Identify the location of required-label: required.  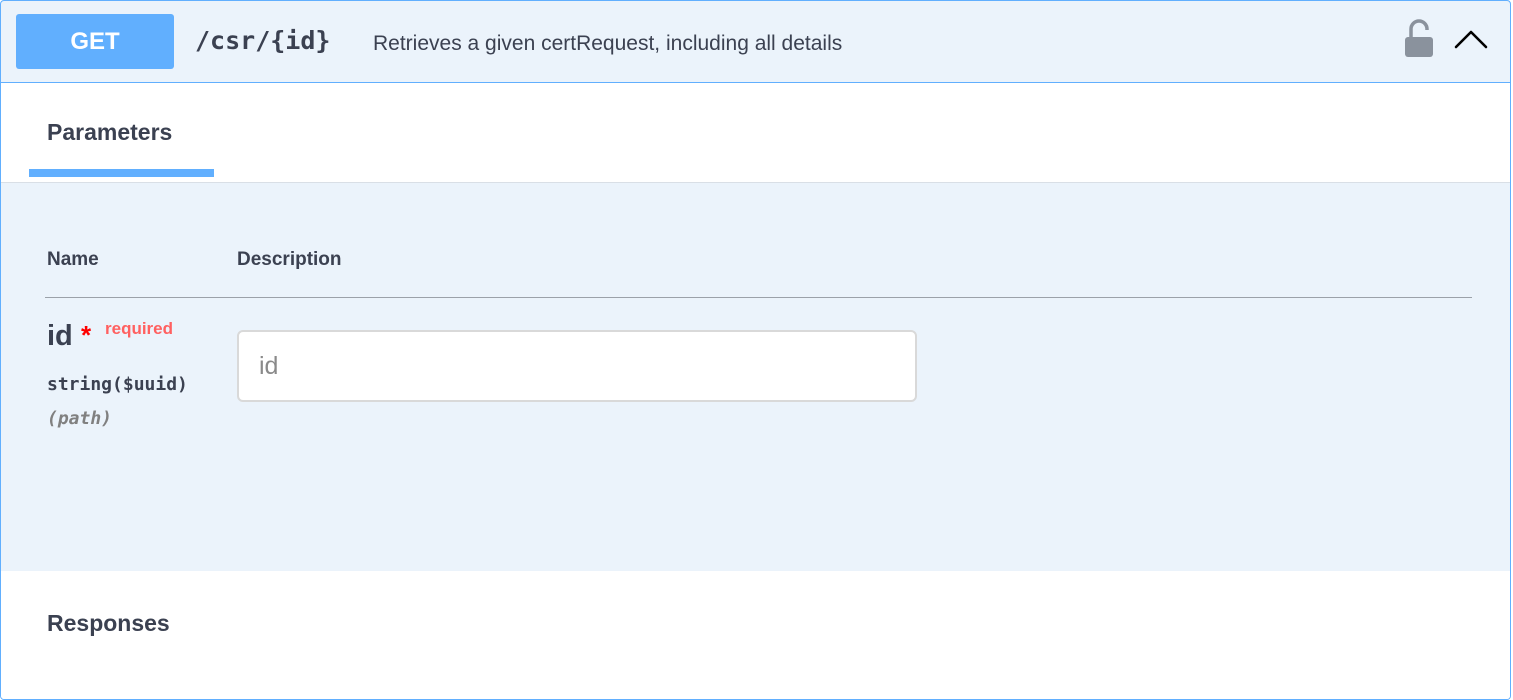
(139, 328).